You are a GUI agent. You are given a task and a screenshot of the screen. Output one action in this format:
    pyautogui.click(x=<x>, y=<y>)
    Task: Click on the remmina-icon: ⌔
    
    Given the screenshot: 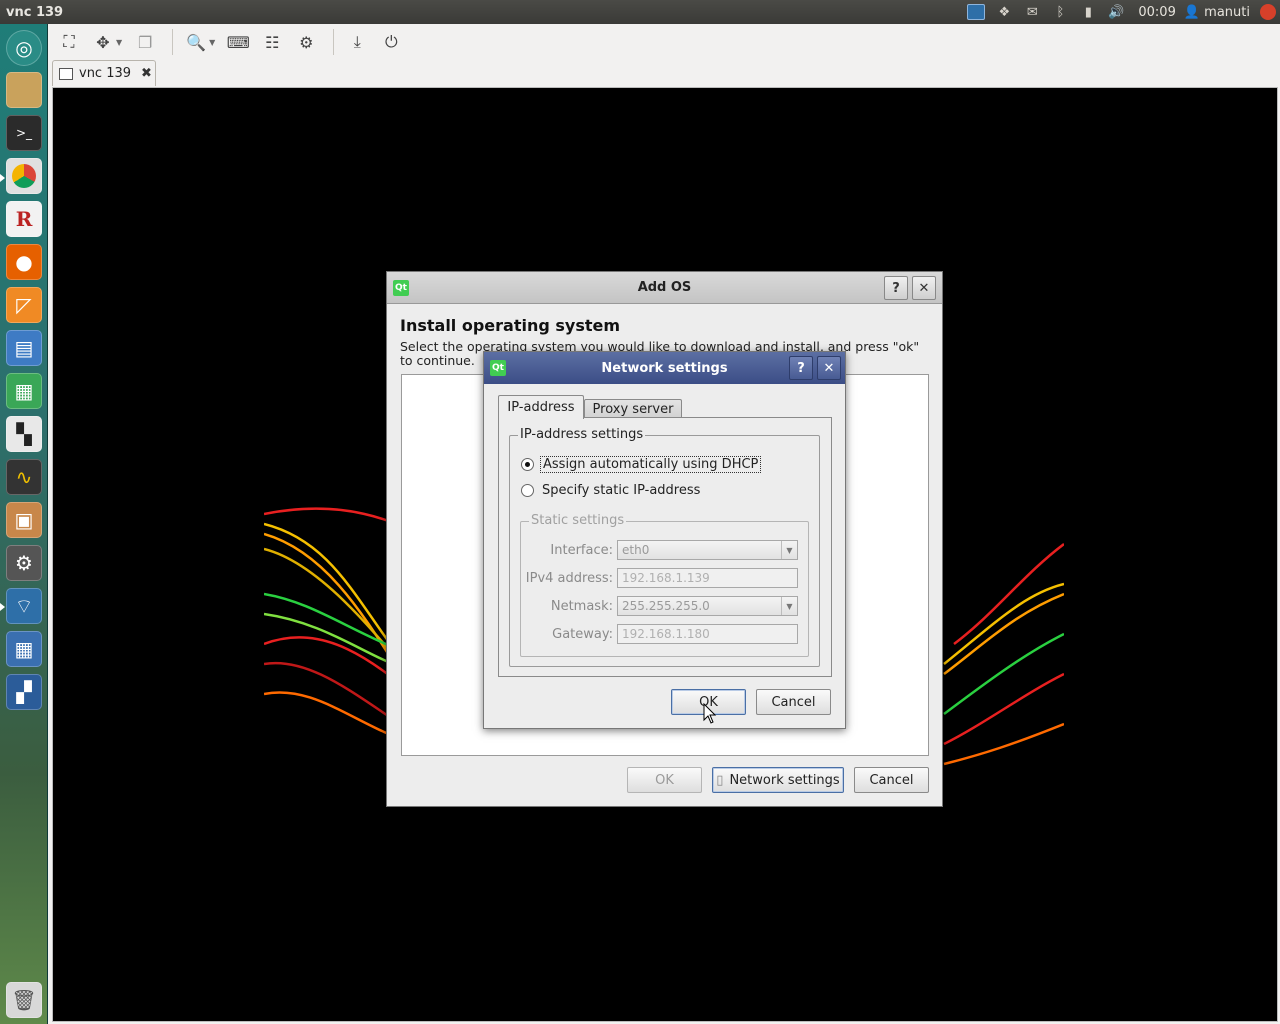 What is the action you would take?
    pyautogui.click(x=24, y=606)
    